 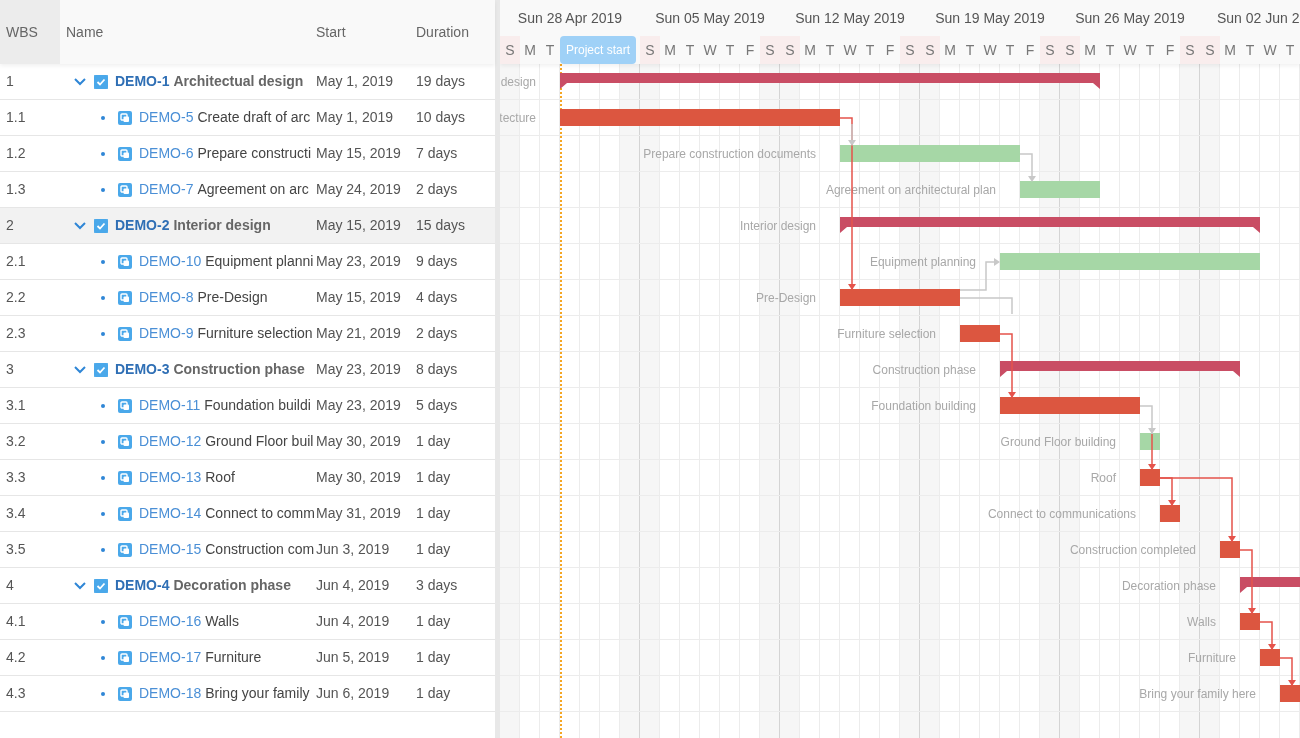 What do you see at coordinates (142, 225) in the screenshot?
I see `task-key-link: DEMO-2` at bounding box center [142, 225].